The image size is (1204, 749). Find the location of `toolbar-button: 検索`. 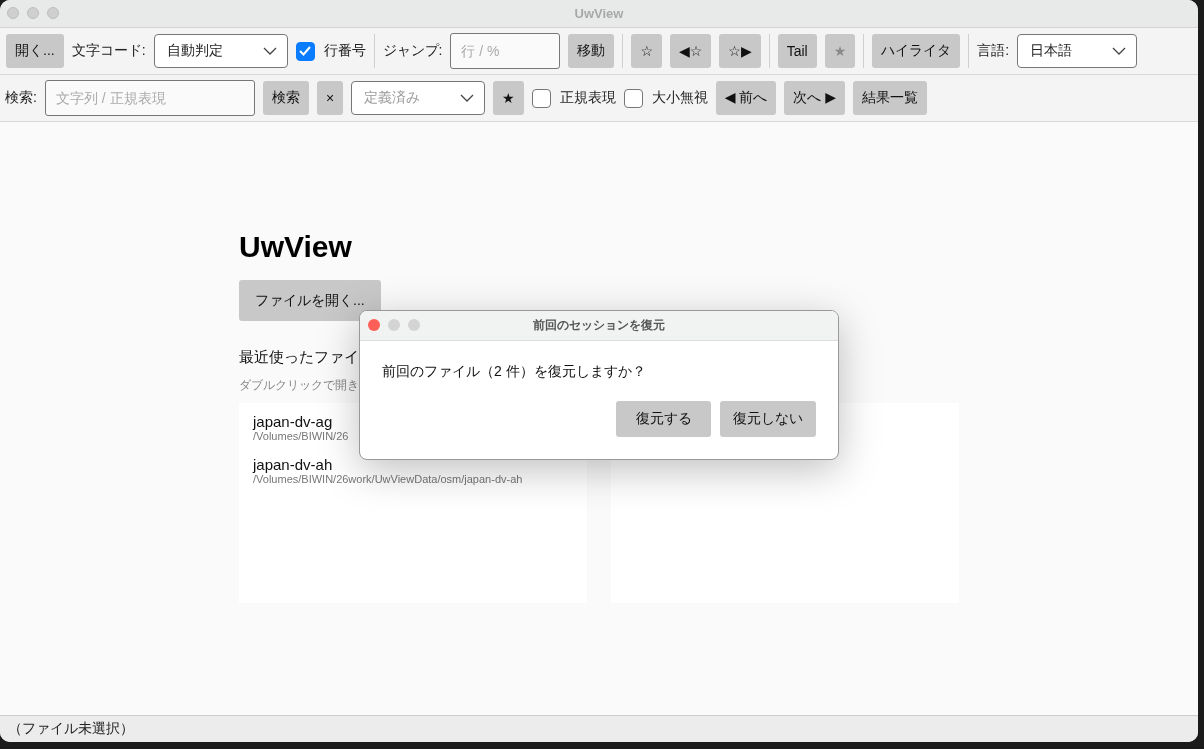

toolbar-button: 検索 is located at coordinates (285, 98).